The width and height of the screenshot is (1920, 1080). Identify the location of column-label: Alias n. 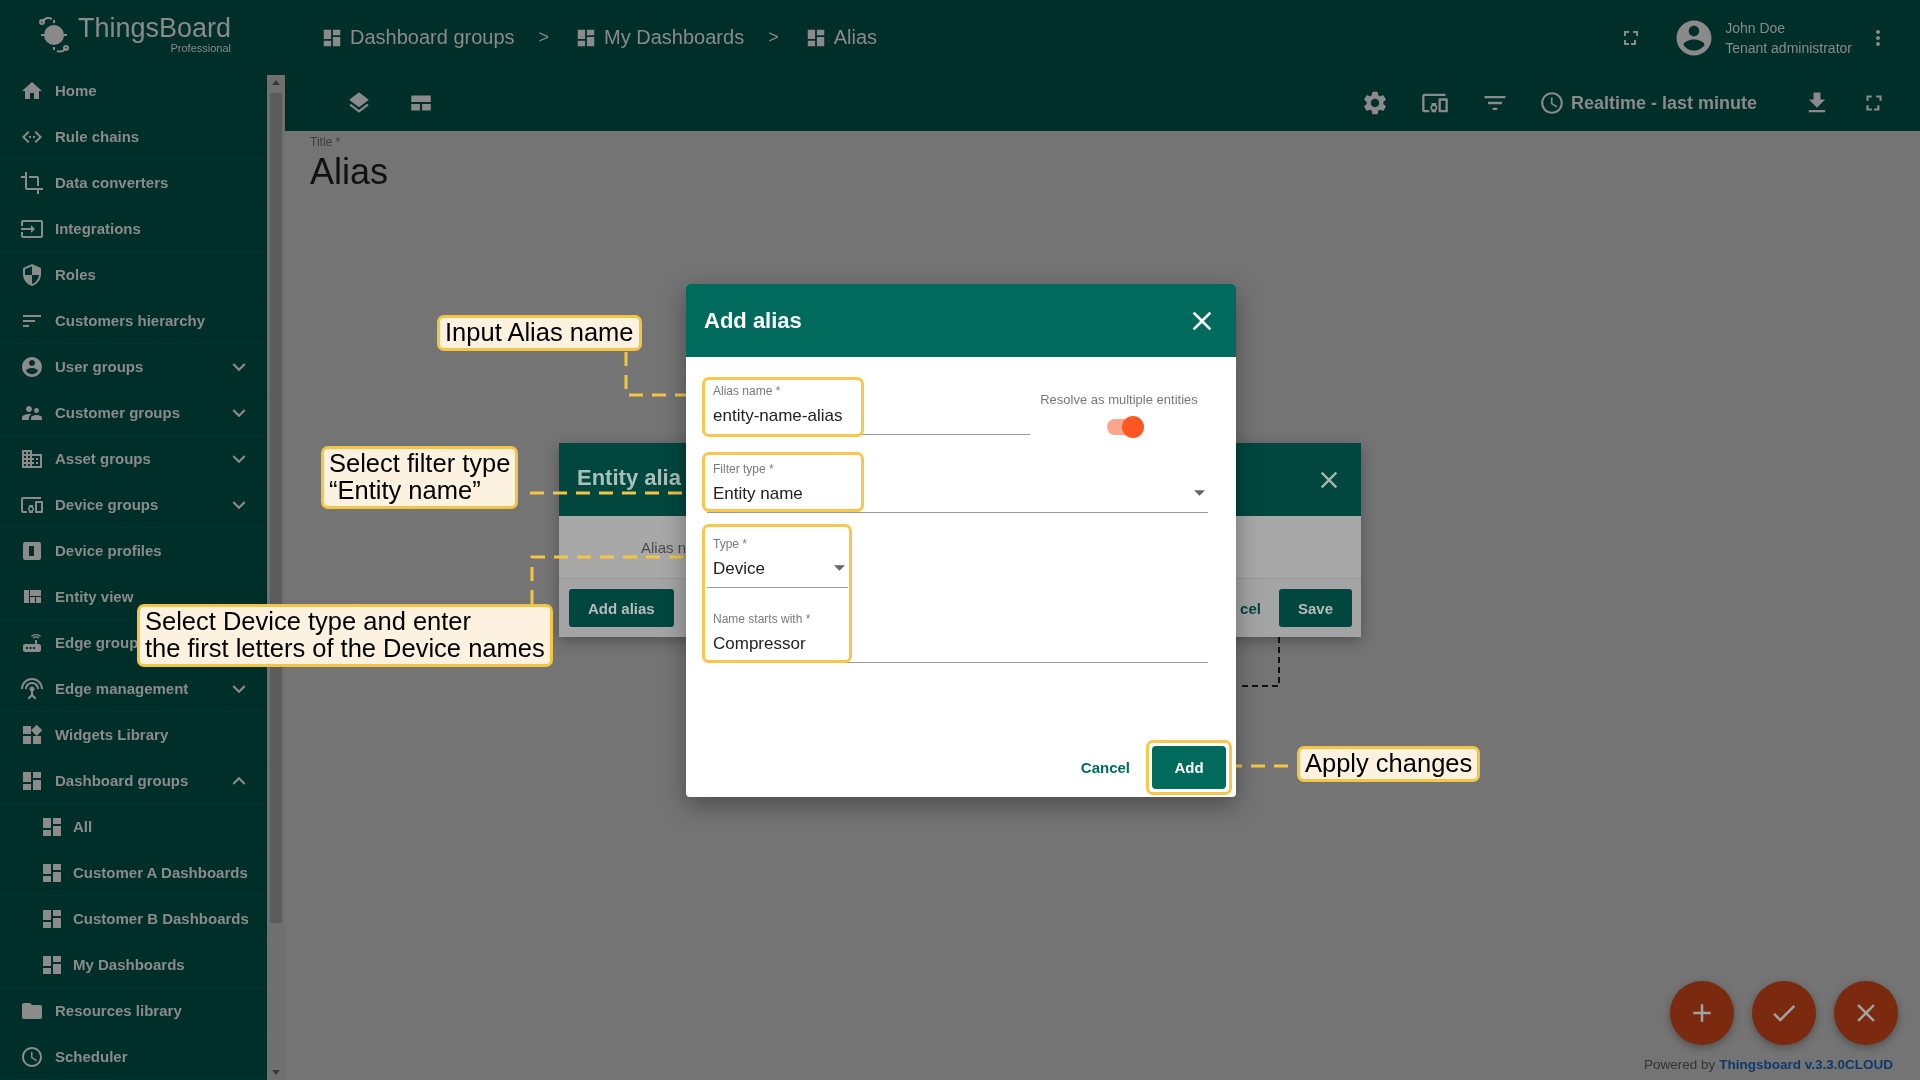
(664, 547).